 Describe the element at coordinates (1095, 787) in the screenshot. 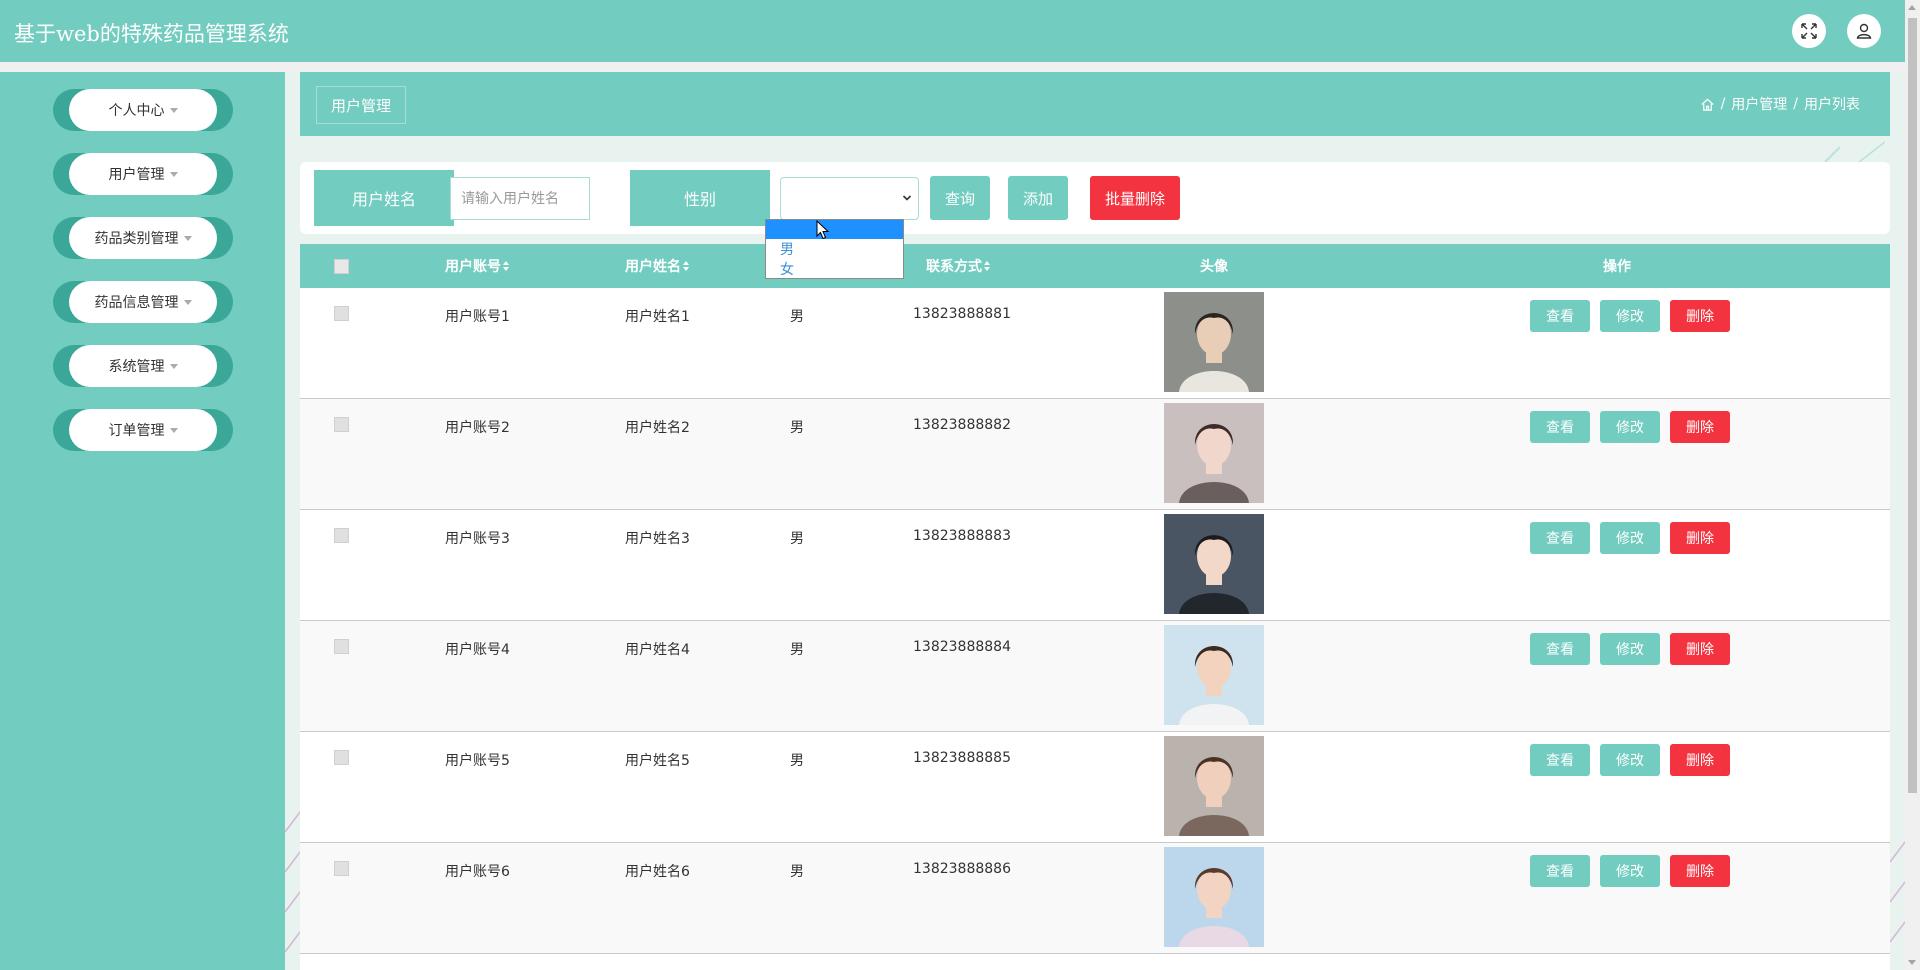

I see `table-row: 用户账号5 用户姓名5 男 13823888885 查看 修改 删除` at that location.